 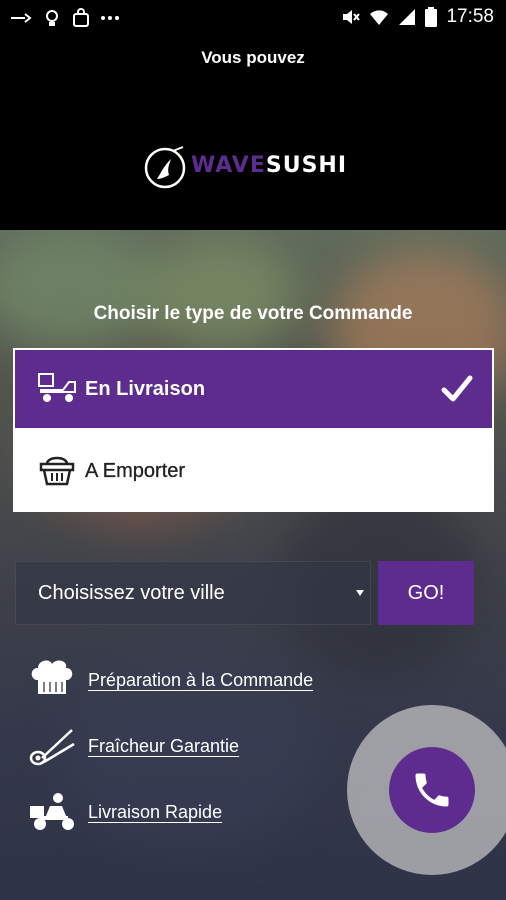 I want to click on feature-freshness-link: Fraîcheur Garantie, so click(x=163, y=746).